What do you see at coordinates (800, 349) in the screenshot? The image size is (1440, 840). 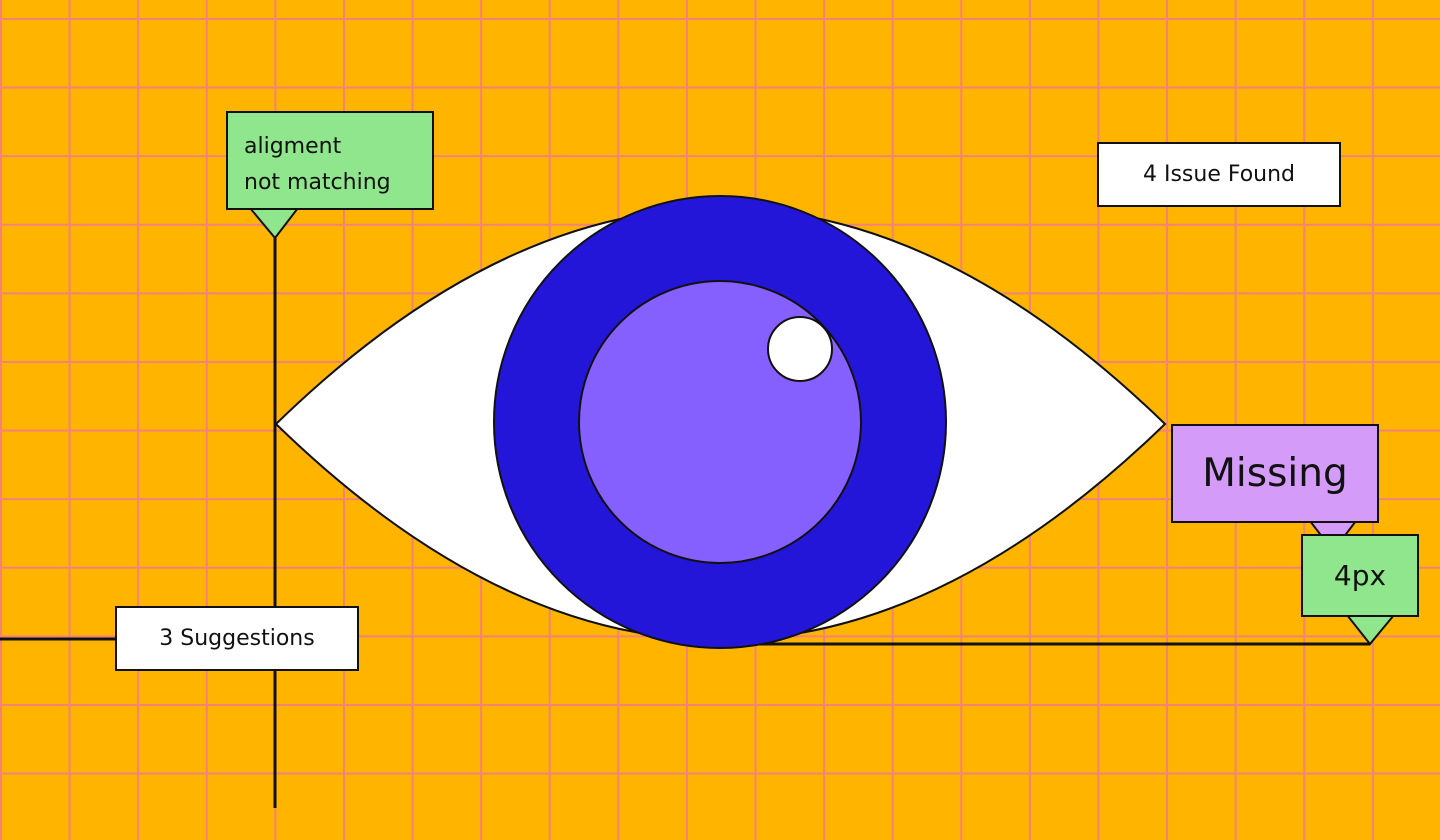 I see `eye-highlight` at bounding box center [800, 349].